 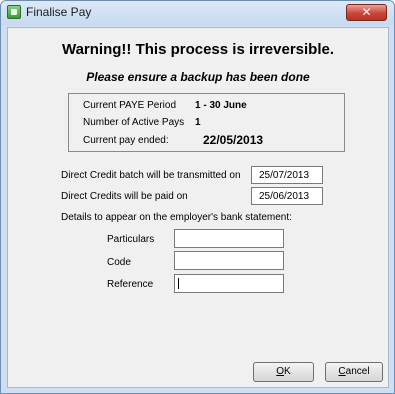 What do you see at coordinates (287, 196) in the screenshot?
I see `paid-date-field: 25/06/2013` at bounding box center [287, 196].